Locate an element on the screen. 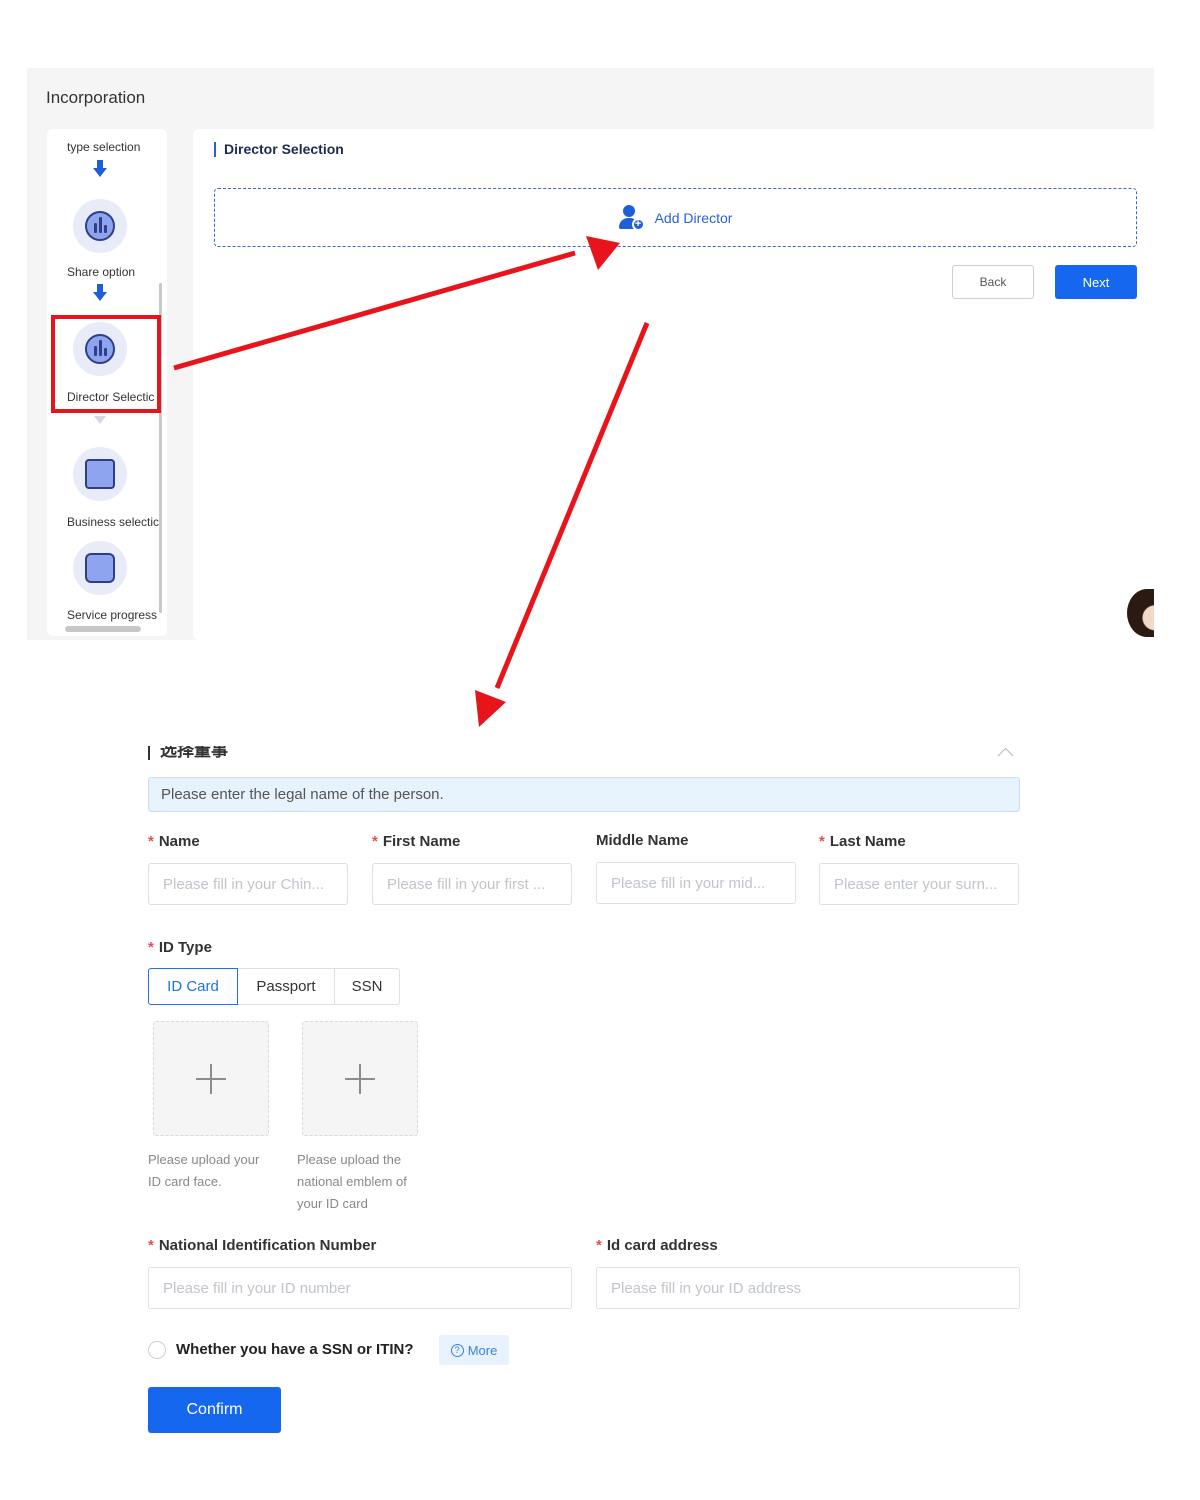 Image resolution: width=1200 pixels, height=1500 pixels. id-type-option-id-card: ID Card is located at coordinates (193, 986).